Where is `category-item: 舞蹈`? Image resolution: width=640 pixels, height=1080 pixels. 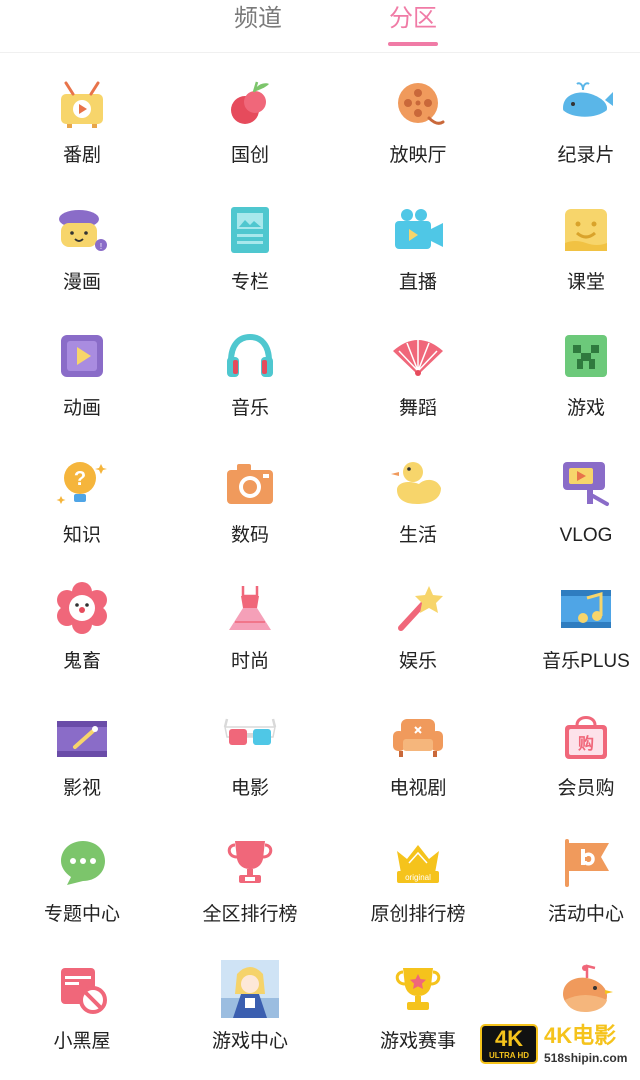
category-item: 舞蹈 is located at coordinates (418, 384).